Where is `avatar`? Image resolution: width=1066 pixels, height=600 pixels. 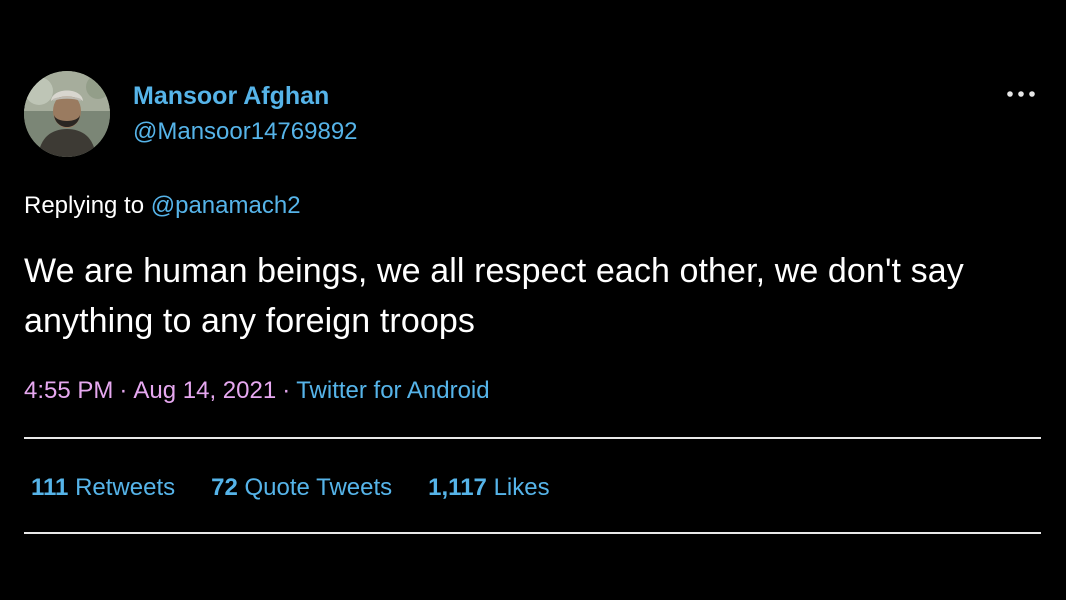
avatar is located at coordinates (67, 114).